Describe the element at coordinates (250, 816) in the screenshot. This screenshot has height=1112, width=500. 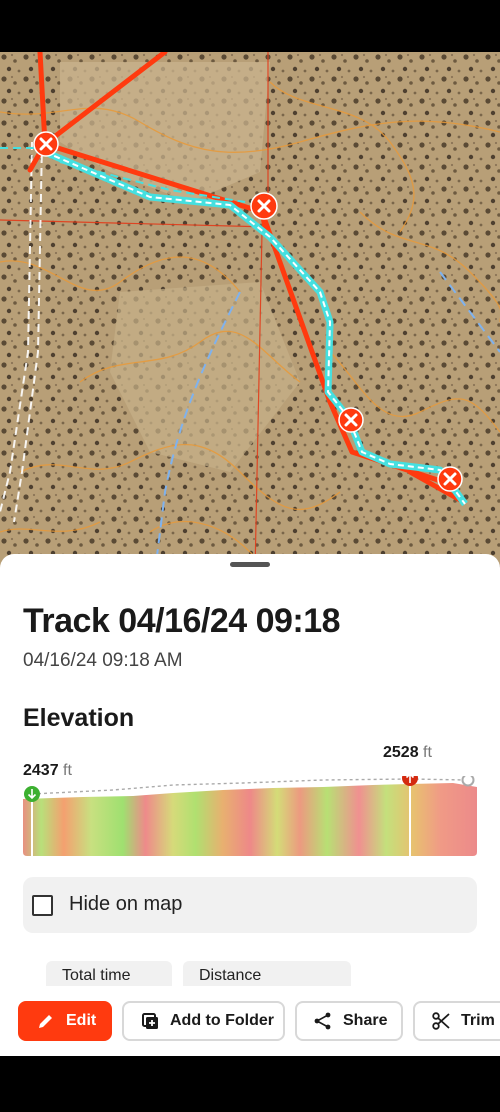
I see `elevation-chart` at that location.